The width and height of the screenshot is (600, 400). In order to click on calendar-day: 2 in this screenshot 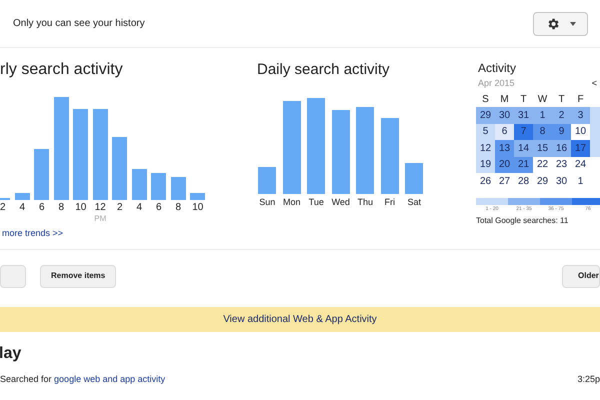, I will do `click(561, 115)`.